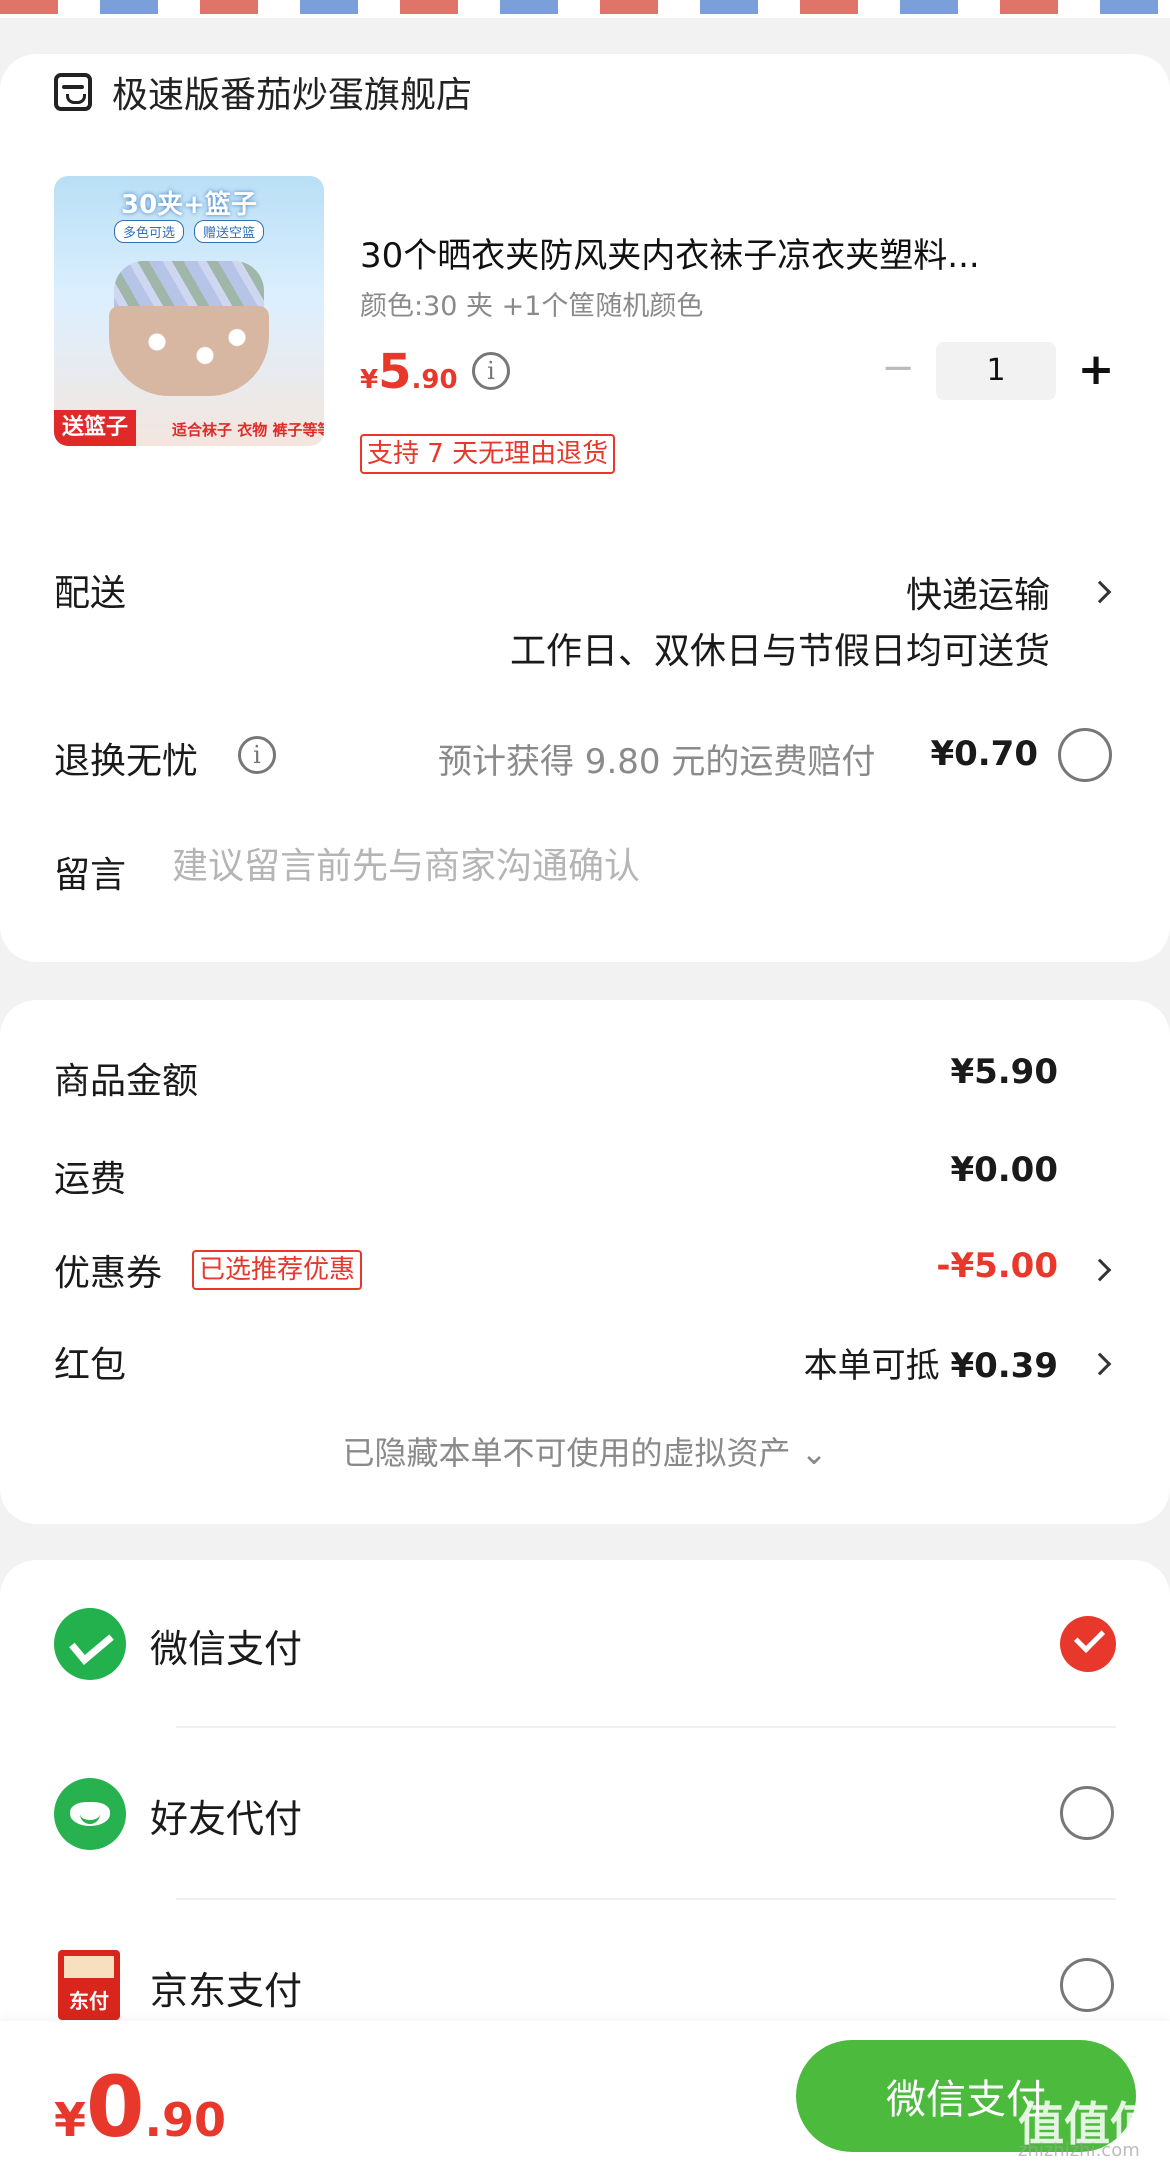  Describe the element at coordinates (395, 372) in the screenshot. I see `price-integer: 5` at that location.